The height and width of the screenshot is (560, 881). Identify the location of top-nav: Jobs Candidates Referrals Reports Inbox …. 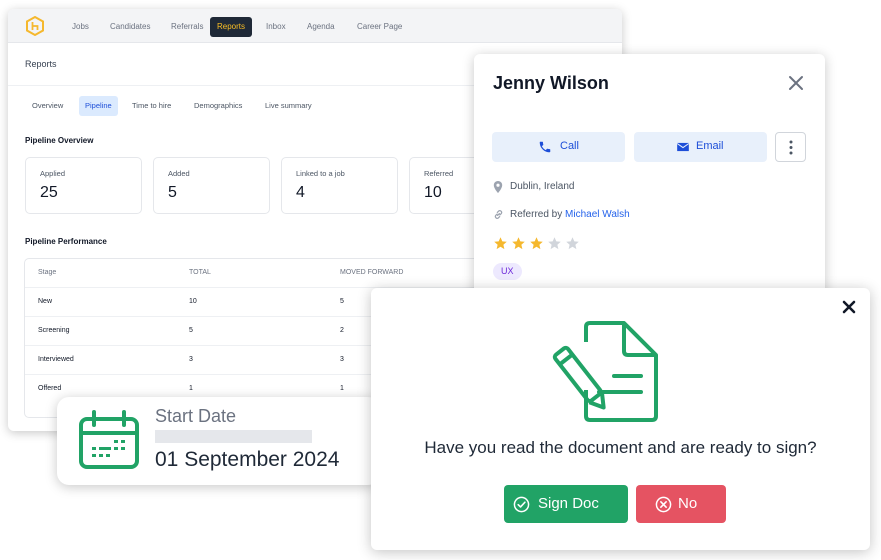
(315, 26).